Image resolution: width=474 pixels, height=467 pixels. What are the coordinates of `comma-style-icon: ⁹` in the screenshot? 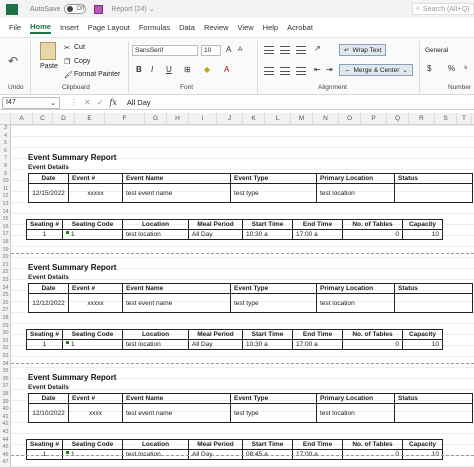 It's located at (465, 68).